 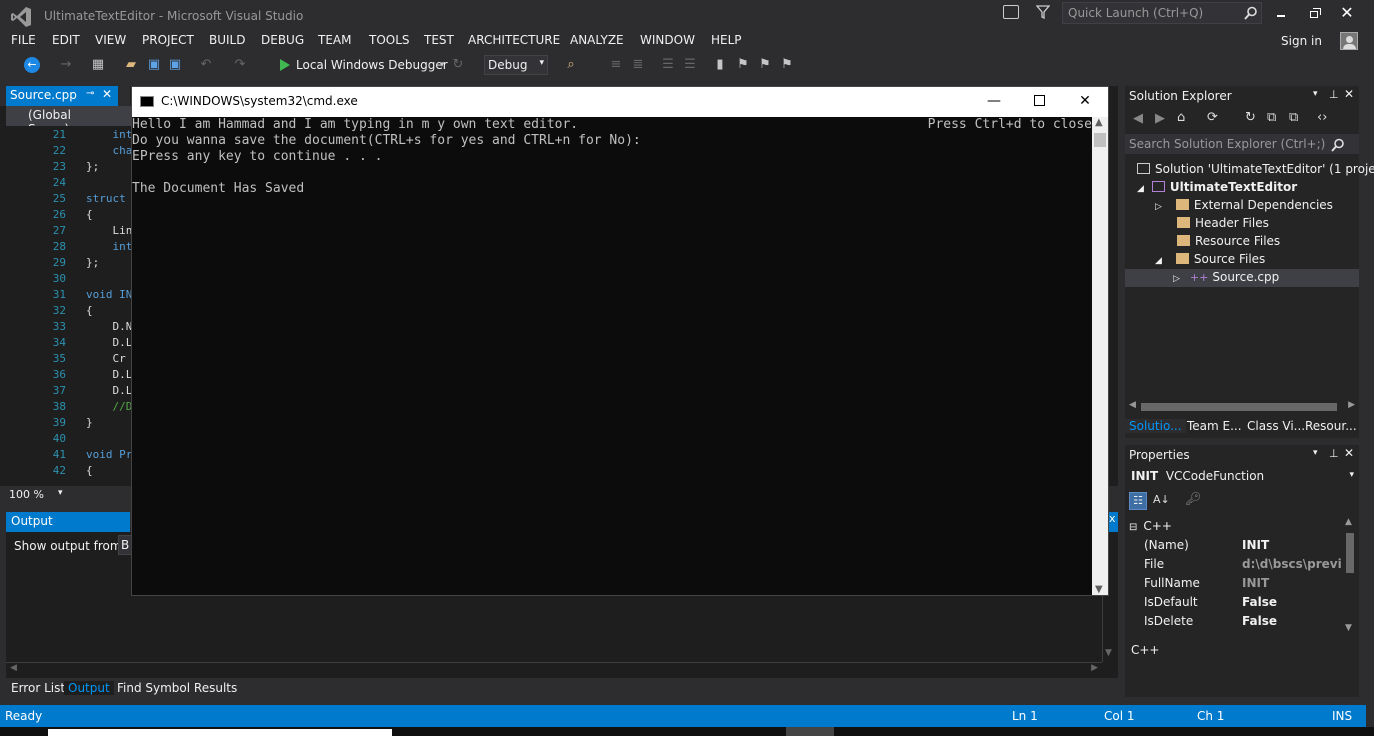 What do you see at coordinates (66, 40) in the screenshot?
I see `menu-edit: EDIT` at bounding box center [66, 40].